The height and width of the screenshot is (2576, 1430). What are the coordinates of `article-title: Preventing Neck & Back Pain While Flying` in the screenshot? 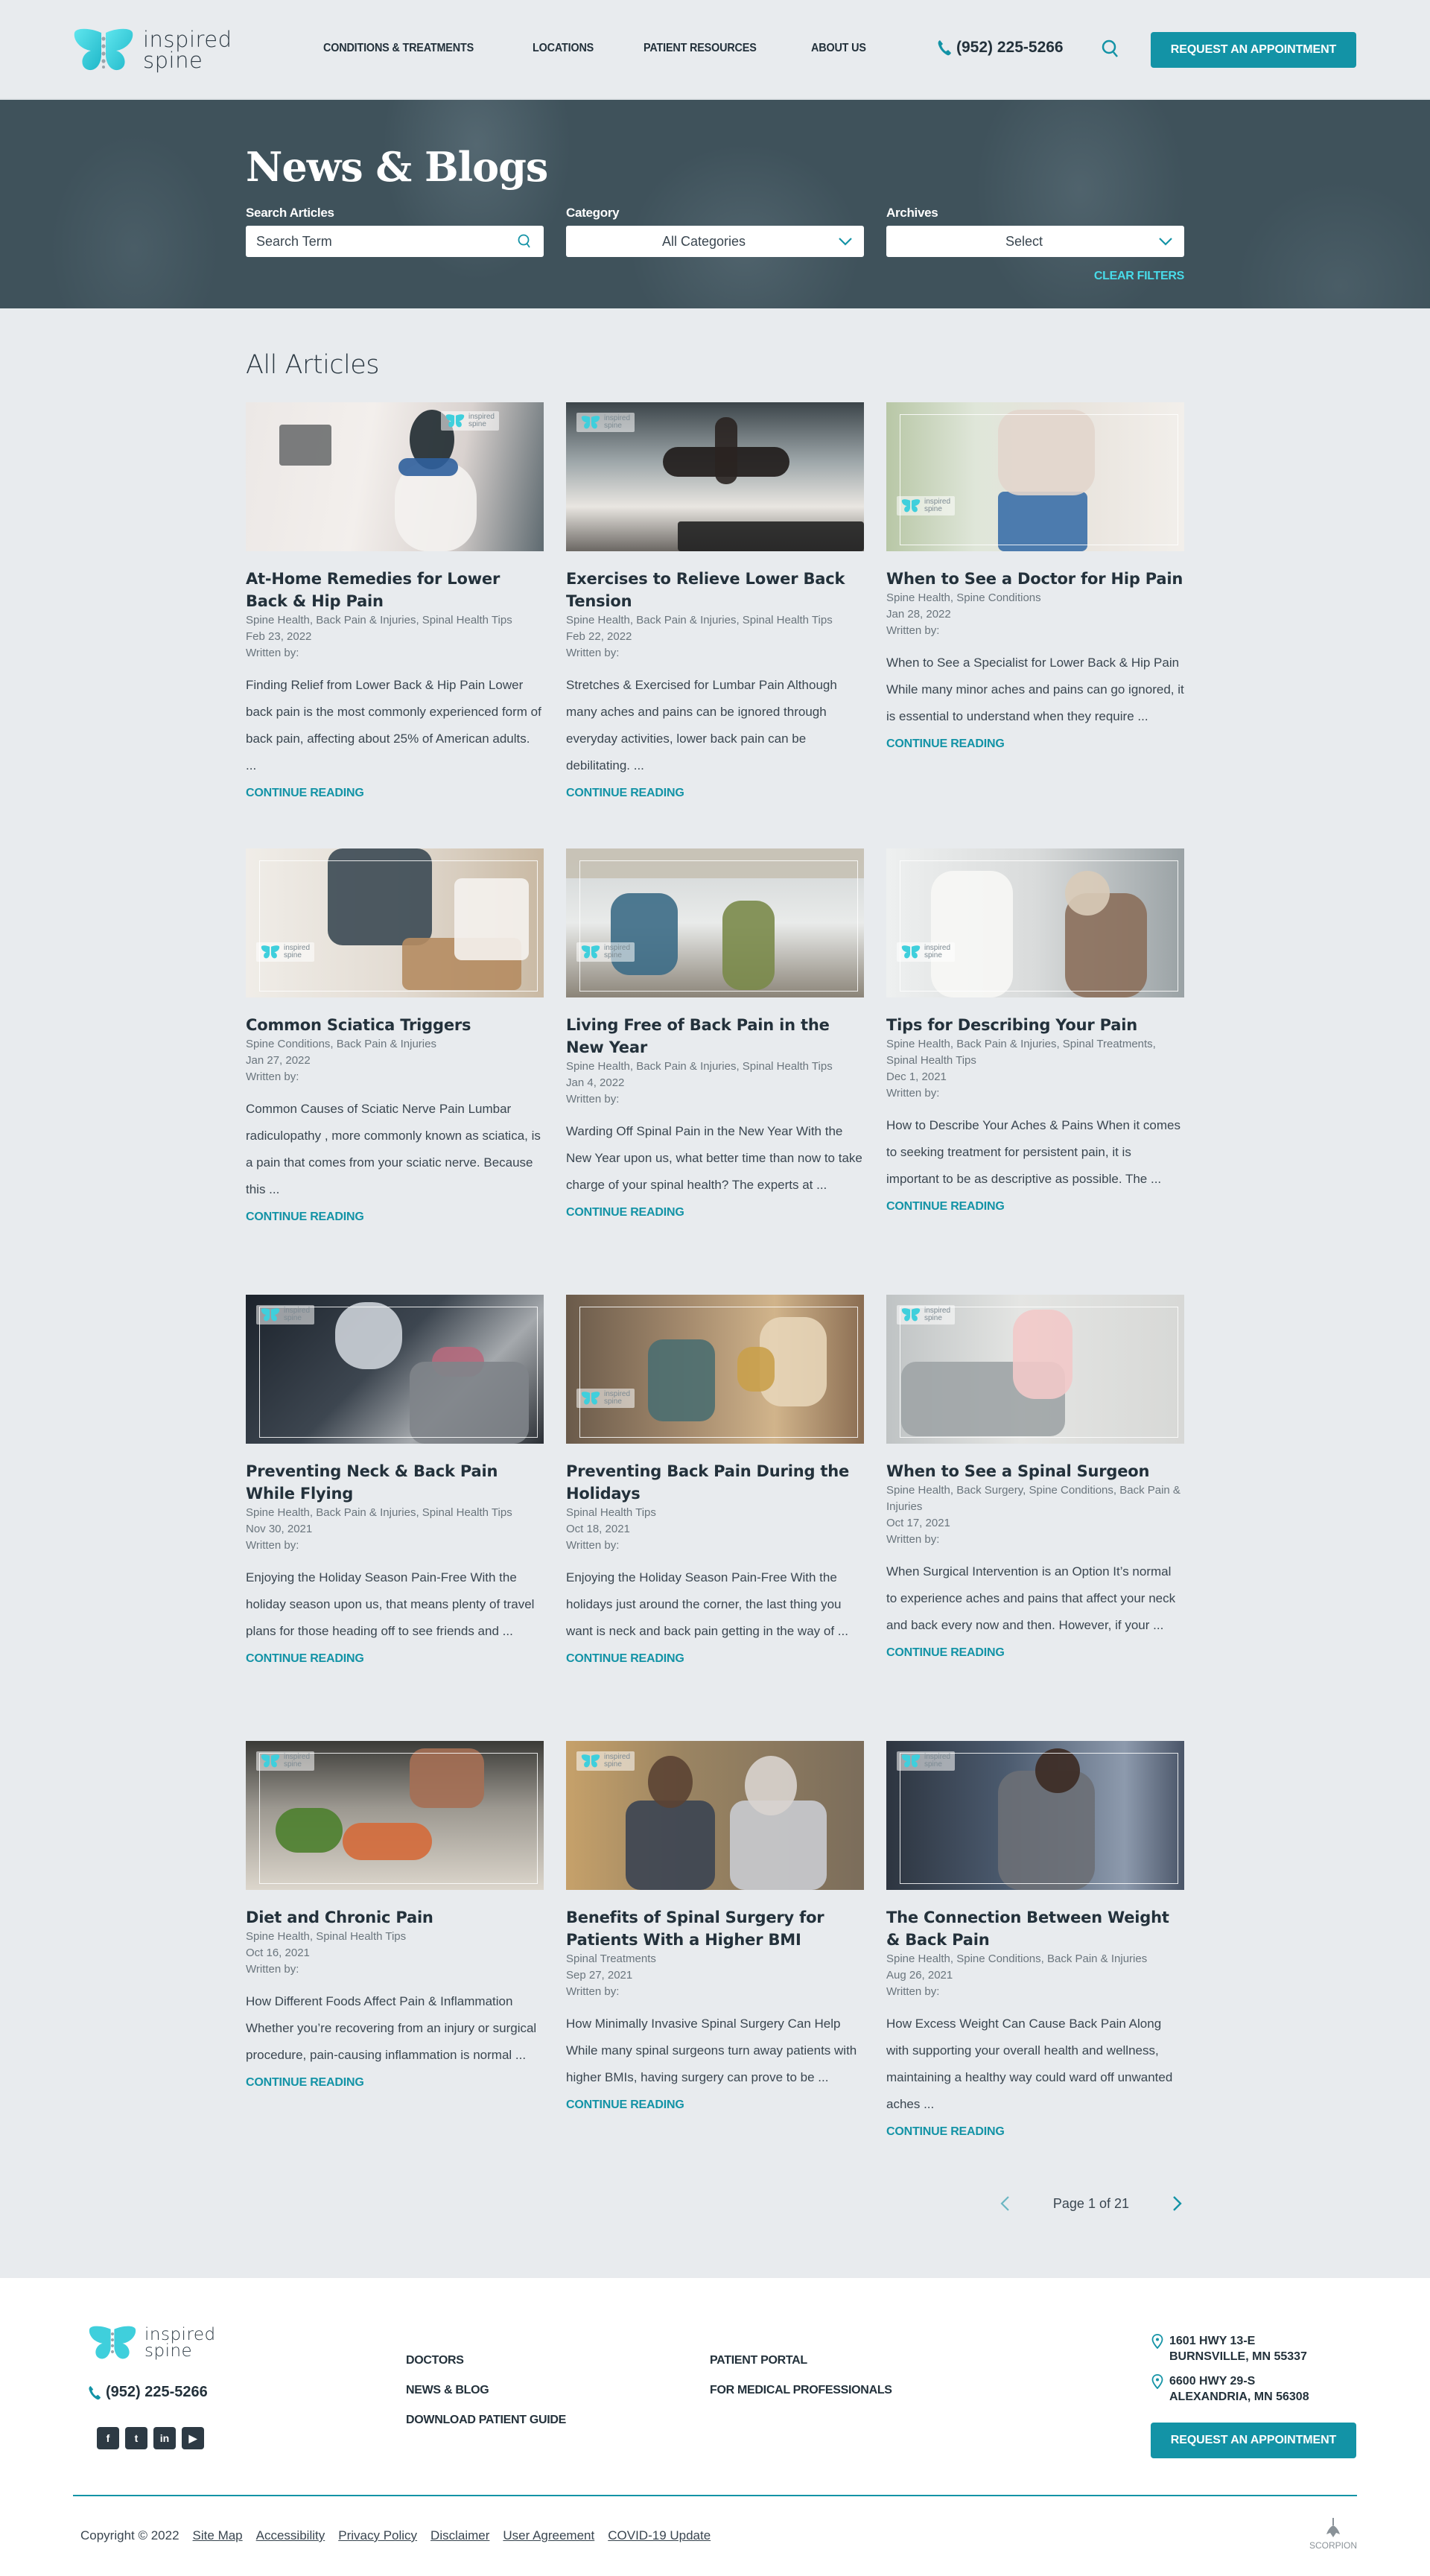 It's located at (395, 1483).